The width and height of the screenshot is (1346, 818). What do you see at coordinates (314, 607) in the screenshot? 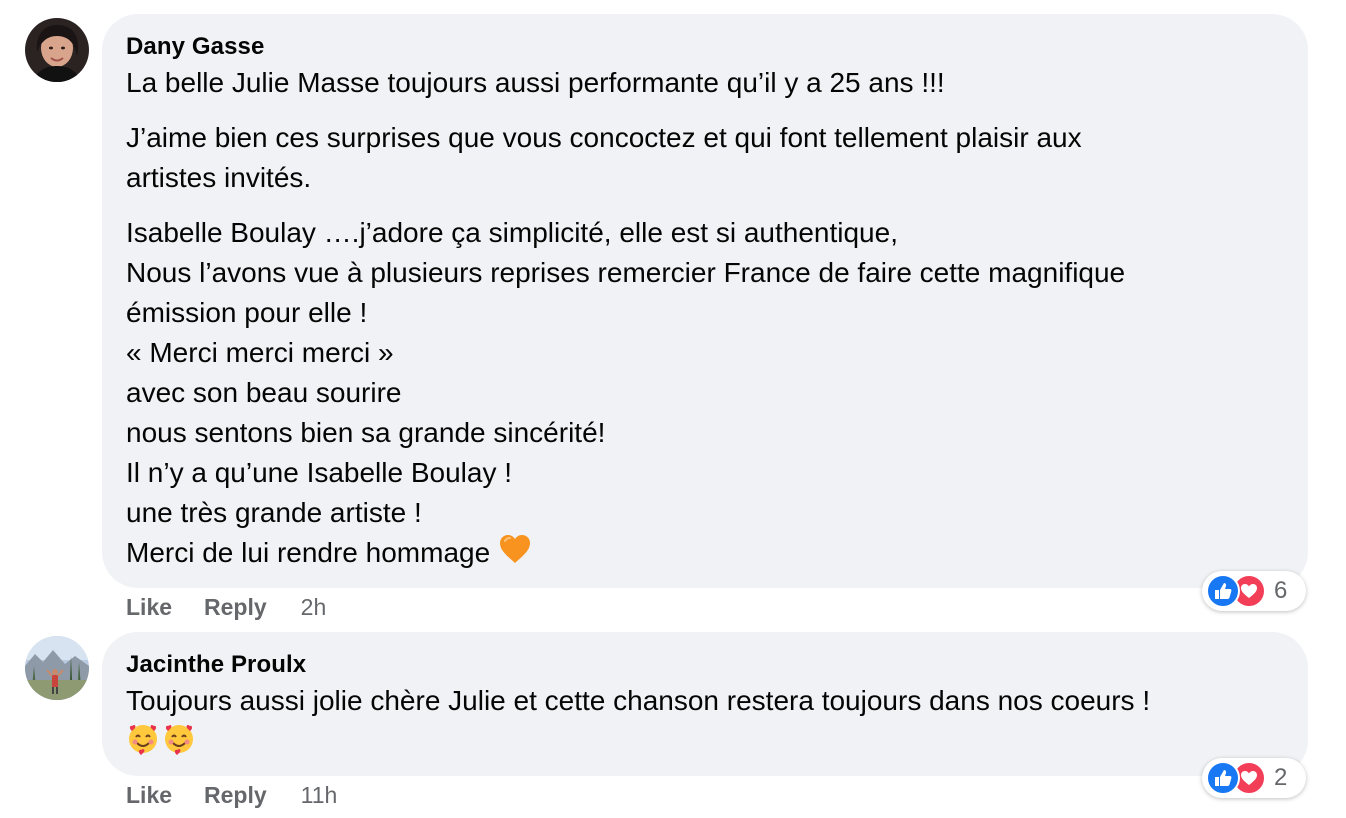
I see `comment-timestamp: 2h` at bounding box center [314, 607].